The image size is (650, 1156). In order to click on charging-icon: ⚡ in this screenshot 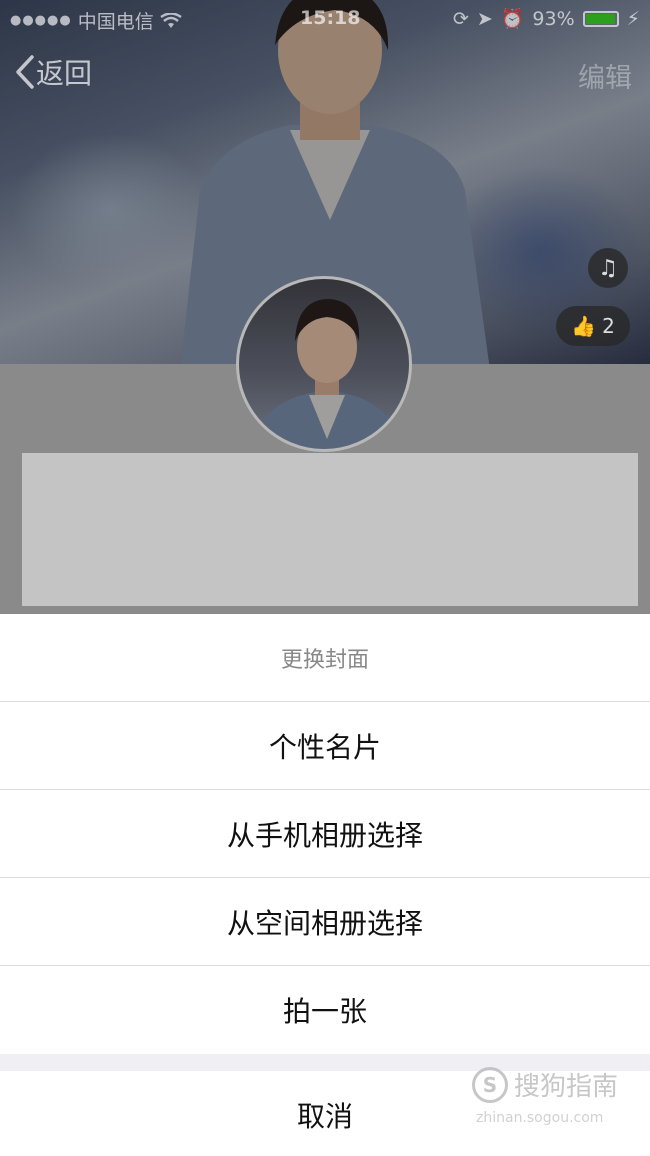, I will do `click(633, 18)`.